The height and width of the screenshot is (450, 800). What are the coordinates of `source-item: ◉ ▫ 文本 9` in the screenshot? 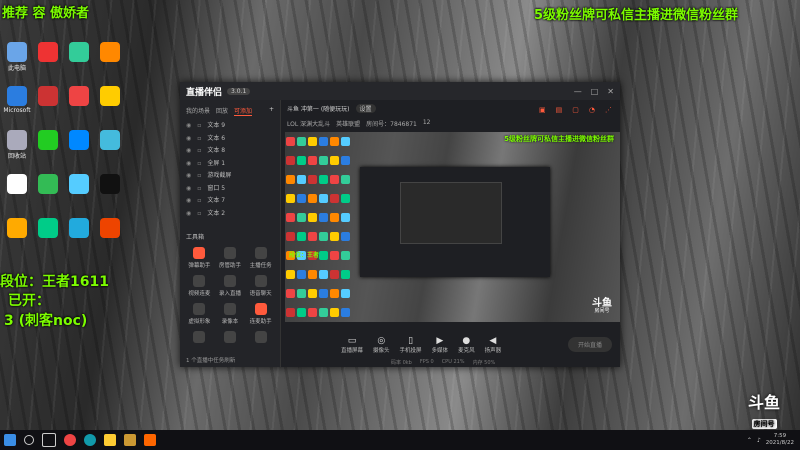 It's located at (230, 126).